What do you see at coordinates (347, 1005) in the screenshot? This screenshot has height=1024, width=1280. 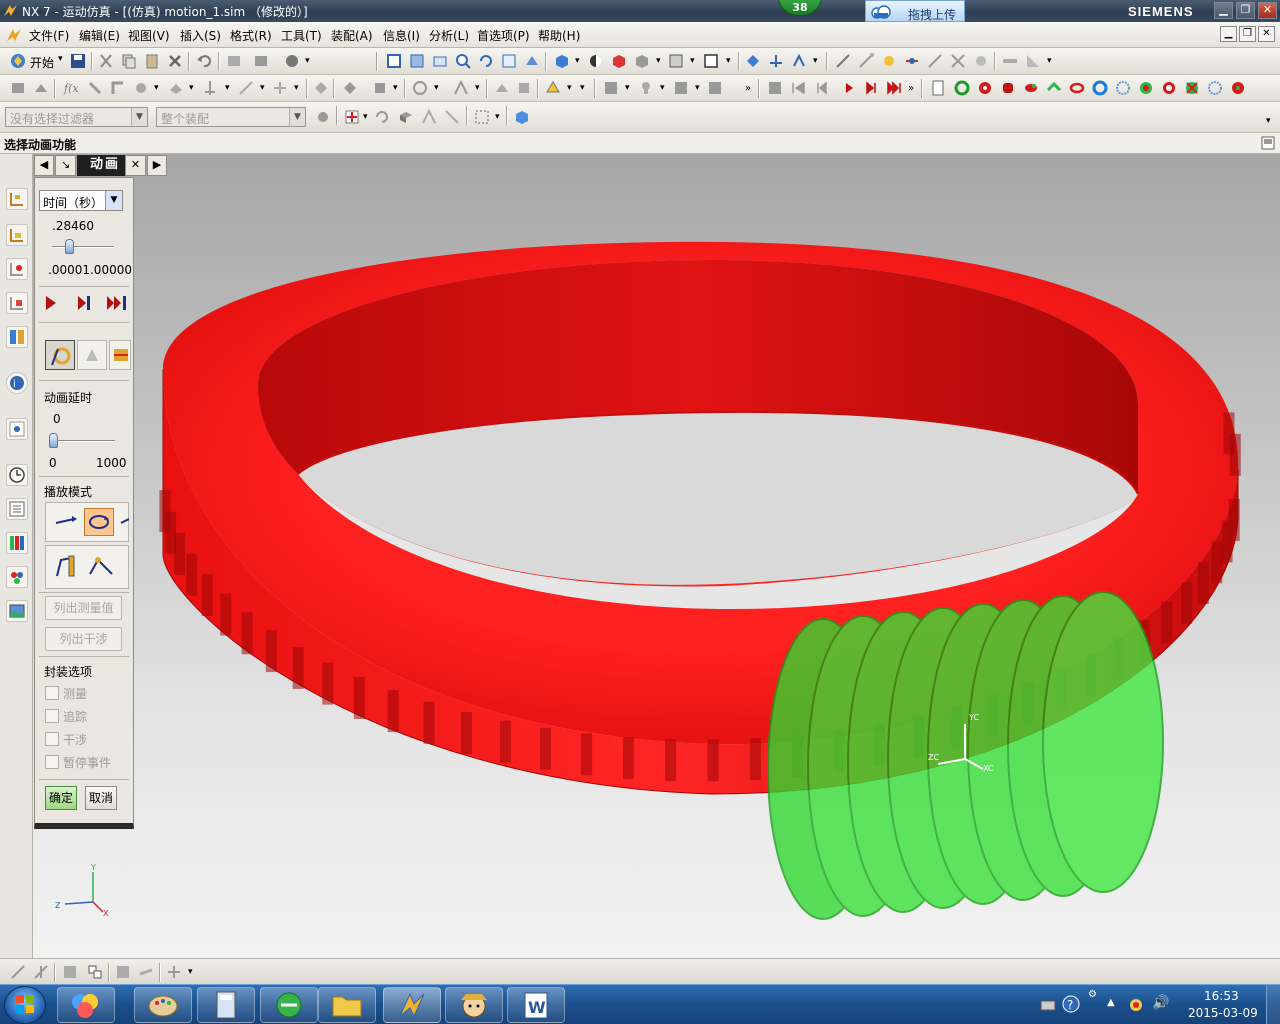 I see `taskbar-explorer` at bounding box center [347, 1005].